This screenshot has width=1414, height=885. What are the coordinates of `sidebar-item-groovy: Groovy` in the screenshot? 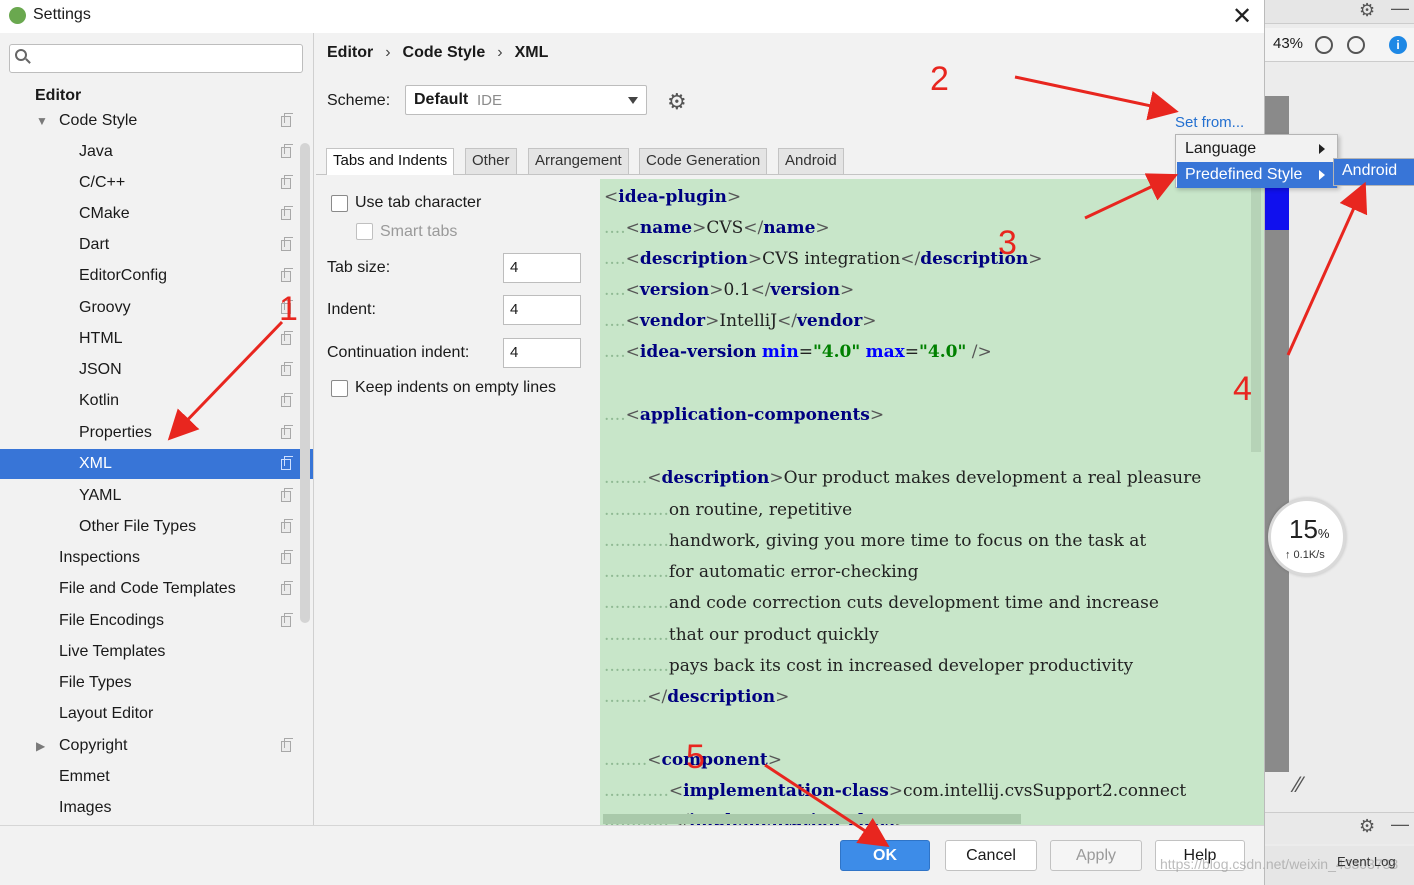 It's located at (156, 308).